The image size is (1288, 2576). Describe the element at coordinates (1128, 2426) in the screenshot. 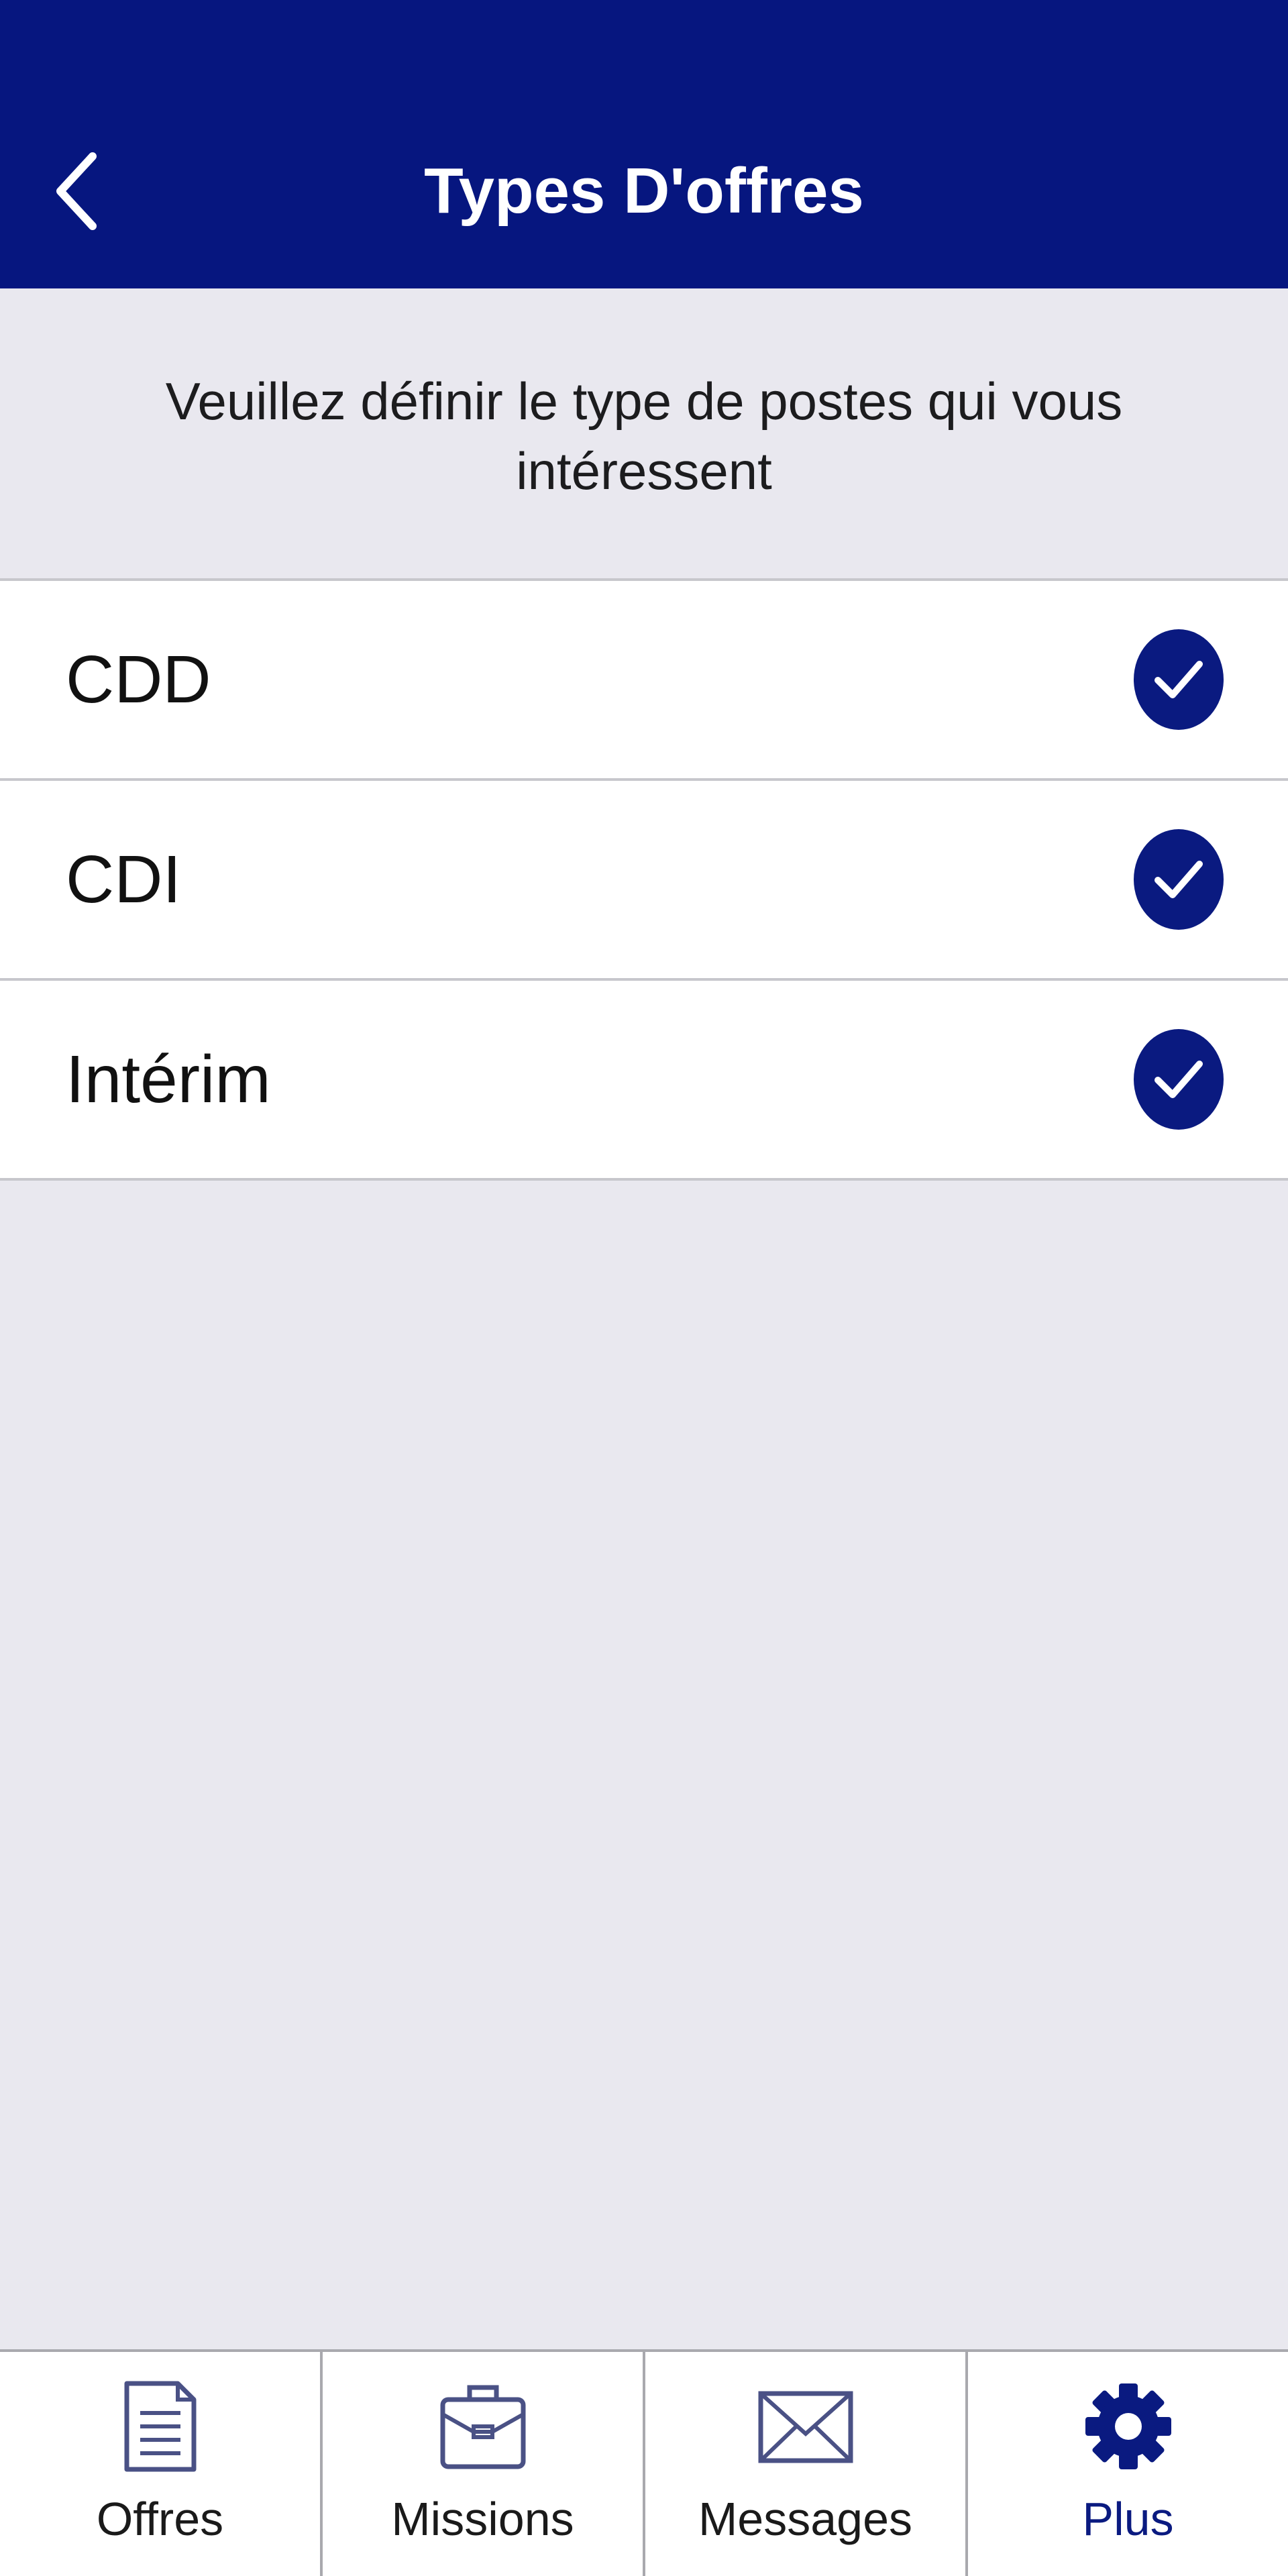

I see `gear-icon` at that location.